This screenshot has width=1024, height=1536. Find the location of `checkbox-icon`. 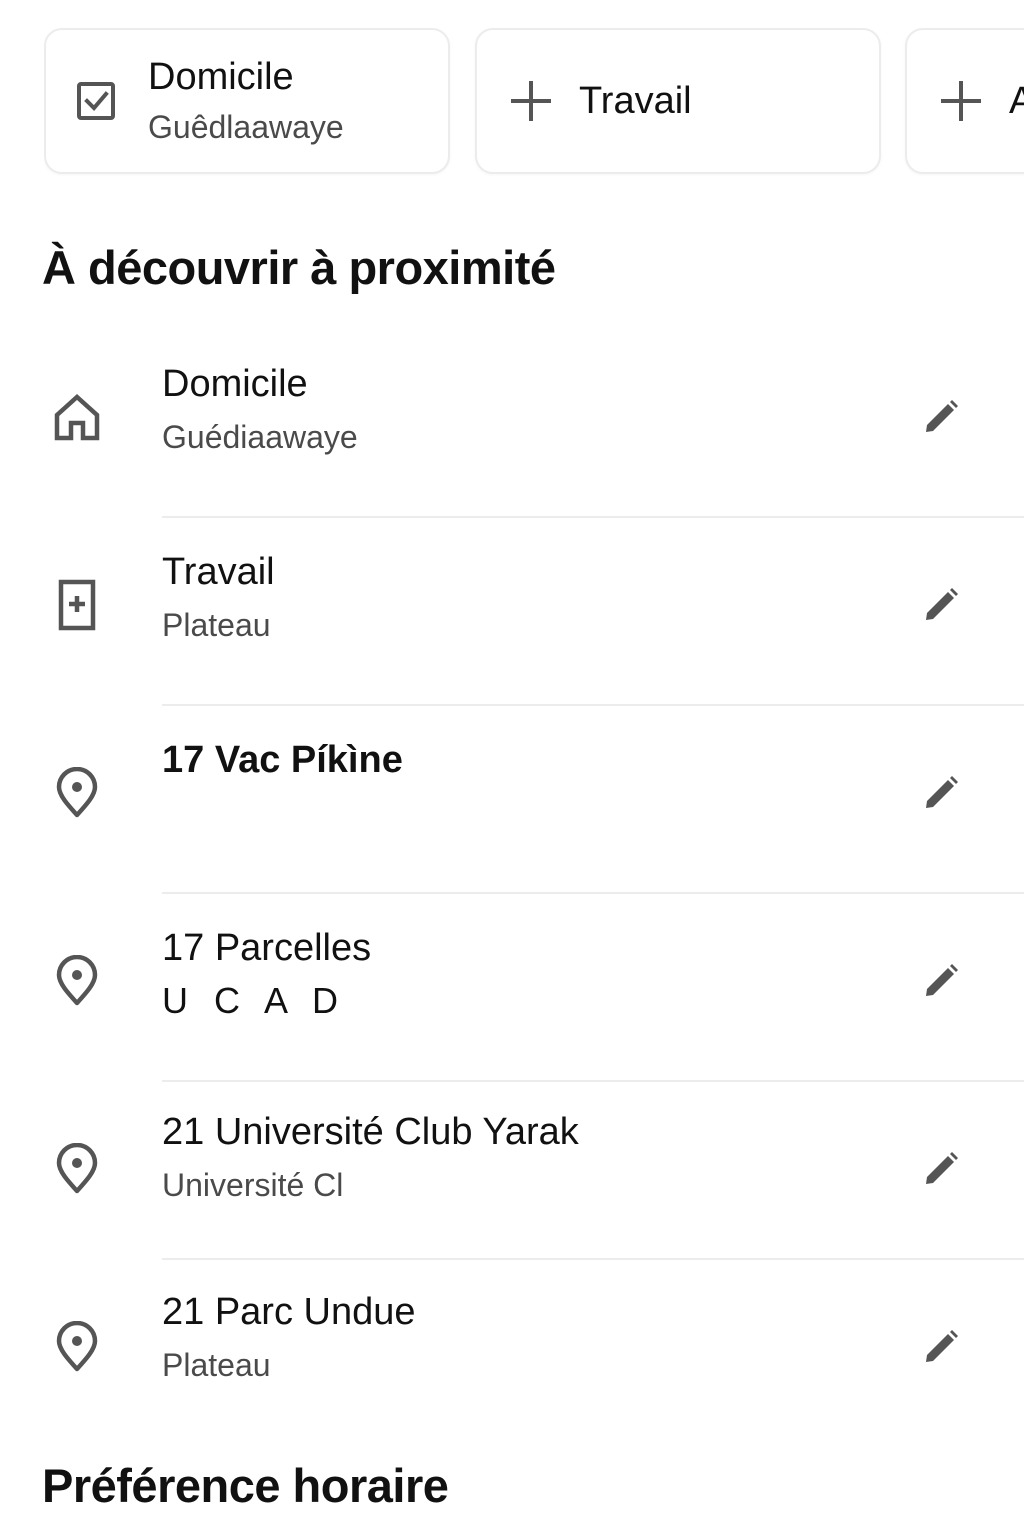

checkbox-icon is located at coordinates (96, 101).